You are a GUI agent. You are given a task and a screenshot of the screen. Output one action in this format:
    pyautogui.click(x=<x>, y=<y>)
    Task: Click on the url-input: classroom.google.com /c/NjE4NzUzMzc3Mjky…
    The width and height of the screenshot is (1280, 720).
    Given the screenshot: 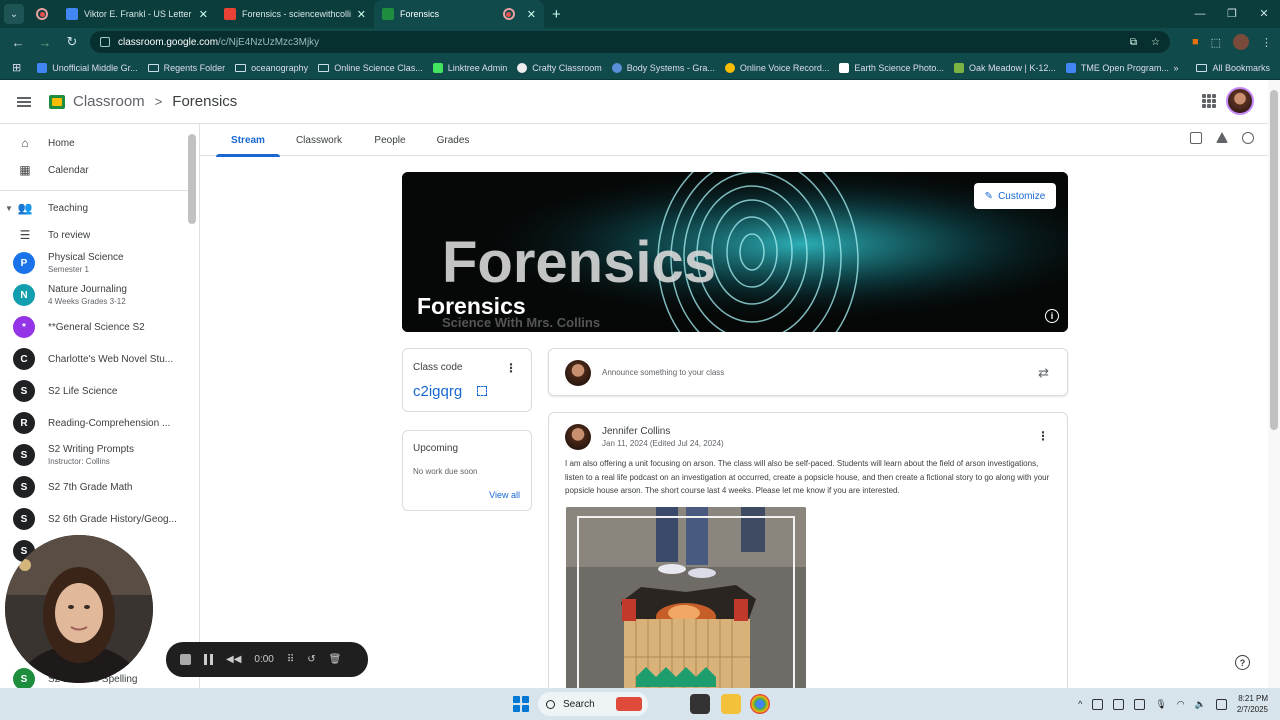 What is the action you would take?
    pyautogui.click(x=630, y=42)
    